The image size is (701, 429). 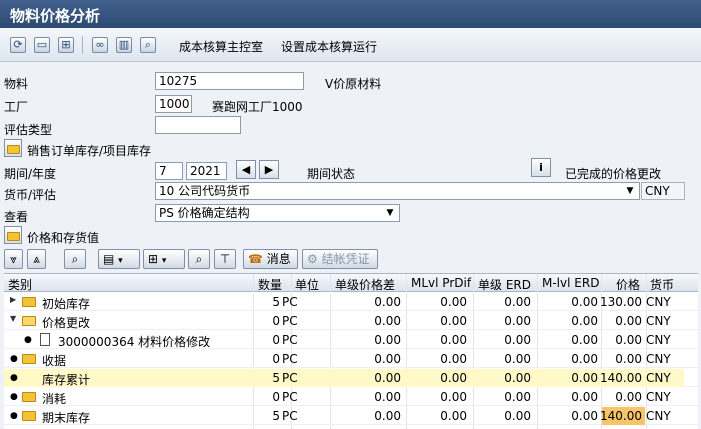 I want to click on table-row: ● 消耗 0 PC 0.00 0.00 0.00 0.00 0.00 CNY, so click(x=351, y=397).